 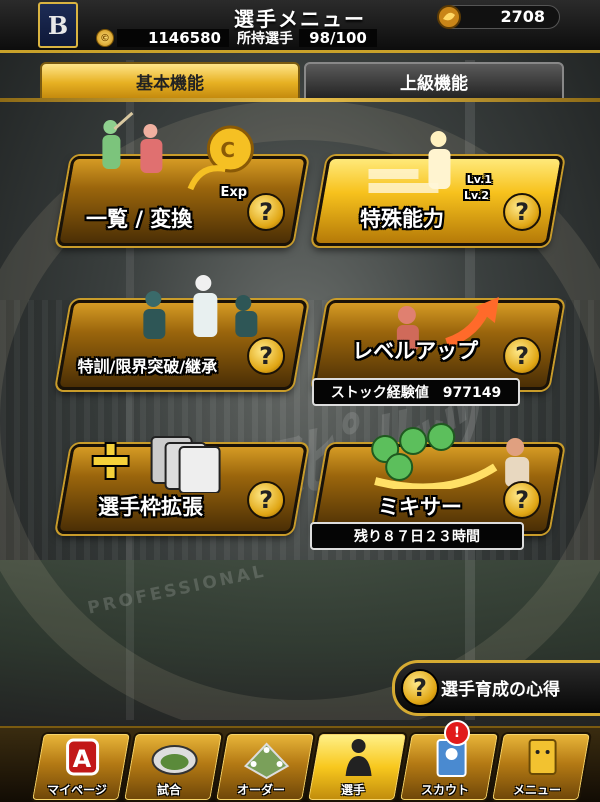 What do you see at coordinates (234, 192) in the screenshot?
I see `exp-art-label: Exp` at bounding box center [234, 192].